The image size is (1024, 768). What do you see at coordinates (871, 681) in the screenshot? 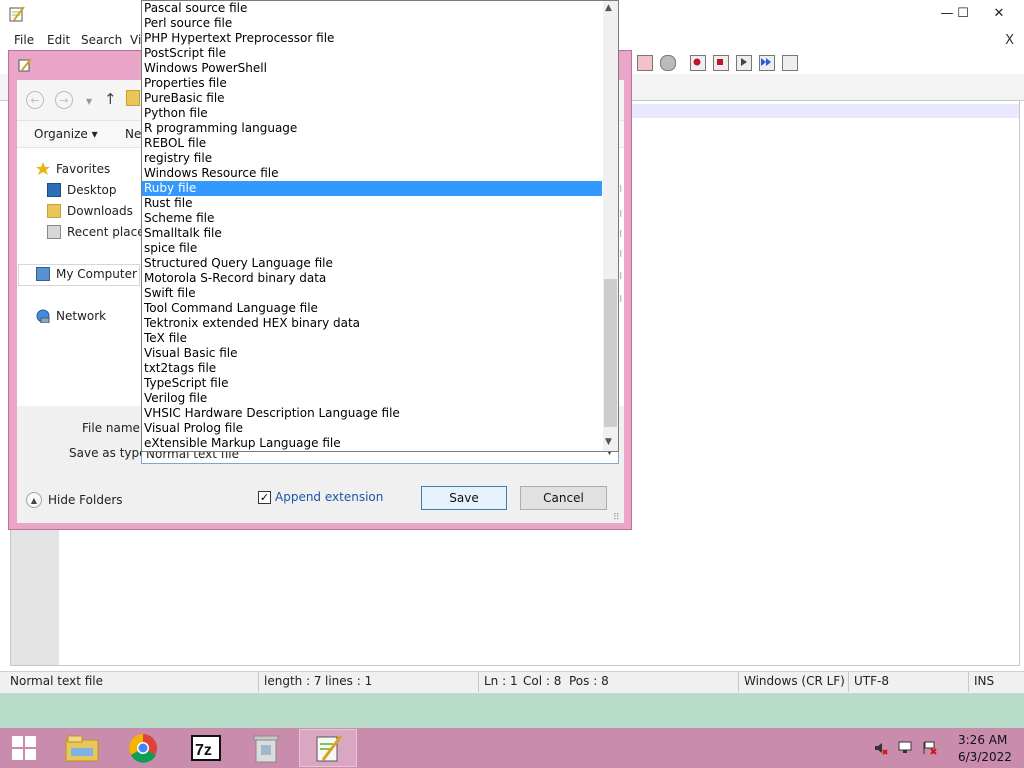
I see `status-encoding: UTF-8` at bounding box center [871, 681].